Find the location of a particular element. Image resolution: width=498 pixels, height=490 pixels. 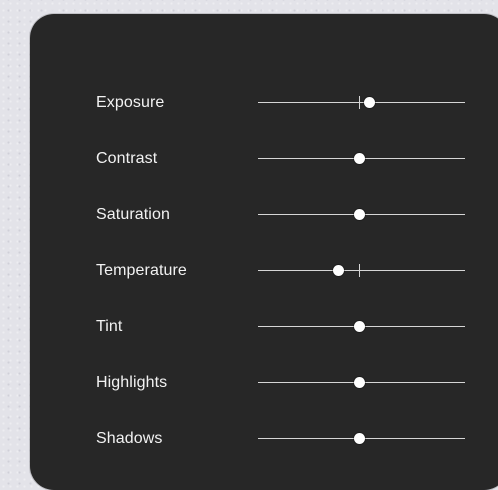

slider-row-temperature: Temperature is located at coordinates (264, 271).